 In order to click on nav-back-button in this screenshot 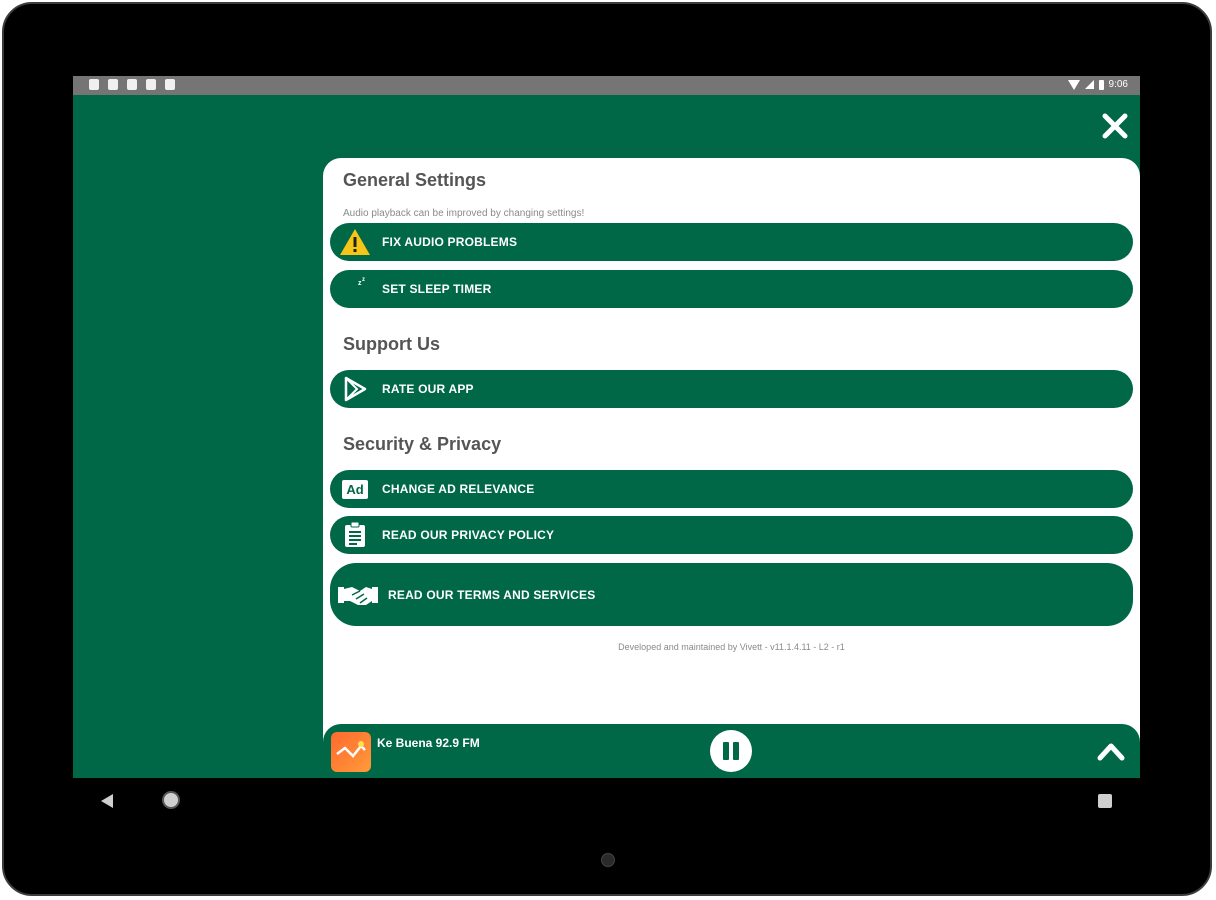, I will do `click(107, 801)`.